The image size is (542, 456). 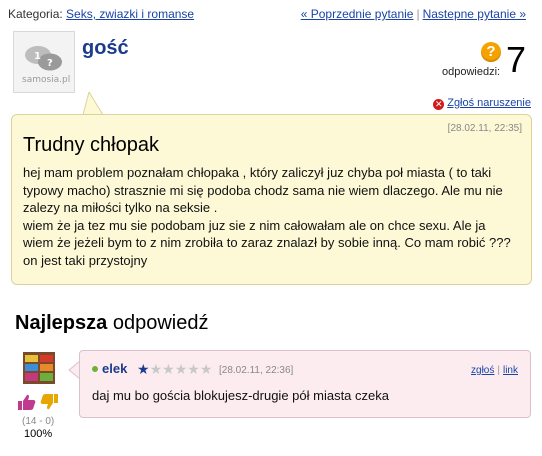 I want to click on answers-count-label: odpowiedzi:, so click(x=471, y=72).